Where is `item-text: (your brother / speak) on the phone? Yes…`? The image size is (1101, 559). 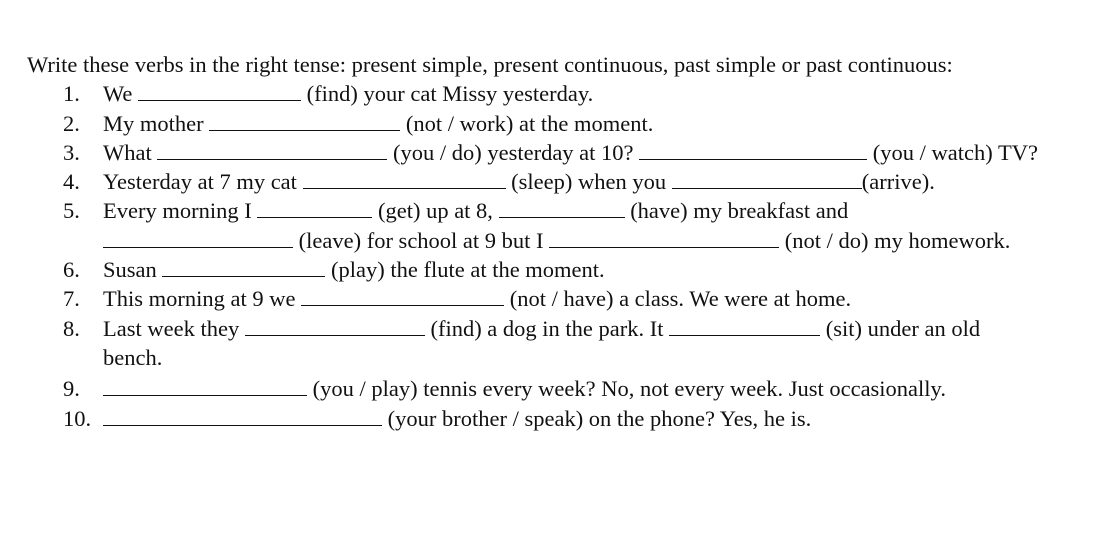
item-text: (your brother / speak) on the phone? Yes… is located at coordinates (599, 418).